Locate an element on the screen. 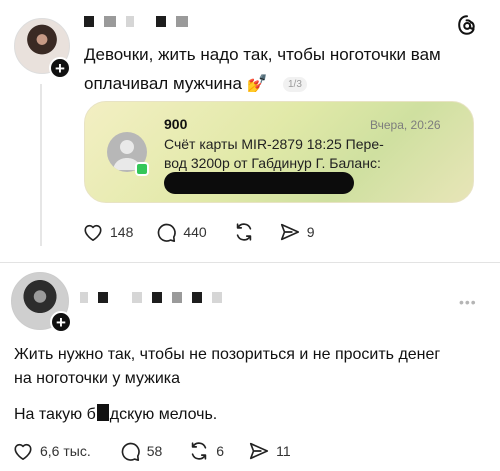 The image size is (500, 471). share-count: 9 is located at coordinates (310, 232).